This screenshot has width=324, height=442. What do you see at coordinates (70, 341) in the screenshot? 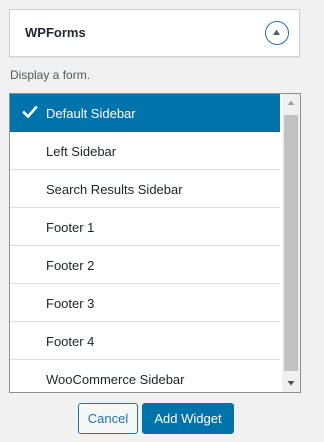
I see `sidebar-option-label: Footer 4` at bounding box center [70, 341].